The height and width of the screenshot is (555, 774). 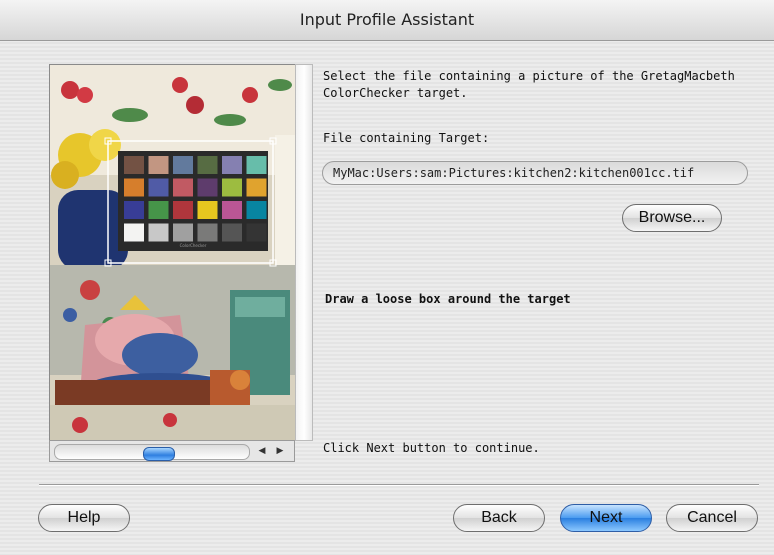 What do you see at coordinates (431, 448) in the screenshot?
I see `continue-hint: Click Next button to continue.` at bounding box center [431, 448].